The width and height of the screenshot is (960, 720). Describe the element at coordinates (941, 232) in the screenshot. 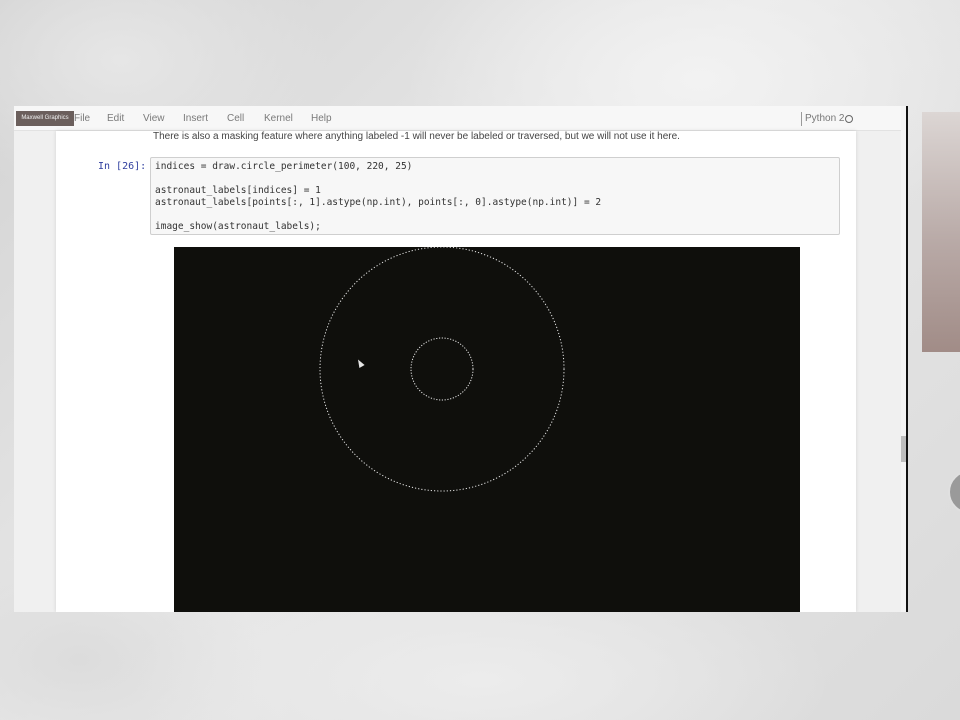

I see `background-window-edge` at that location.